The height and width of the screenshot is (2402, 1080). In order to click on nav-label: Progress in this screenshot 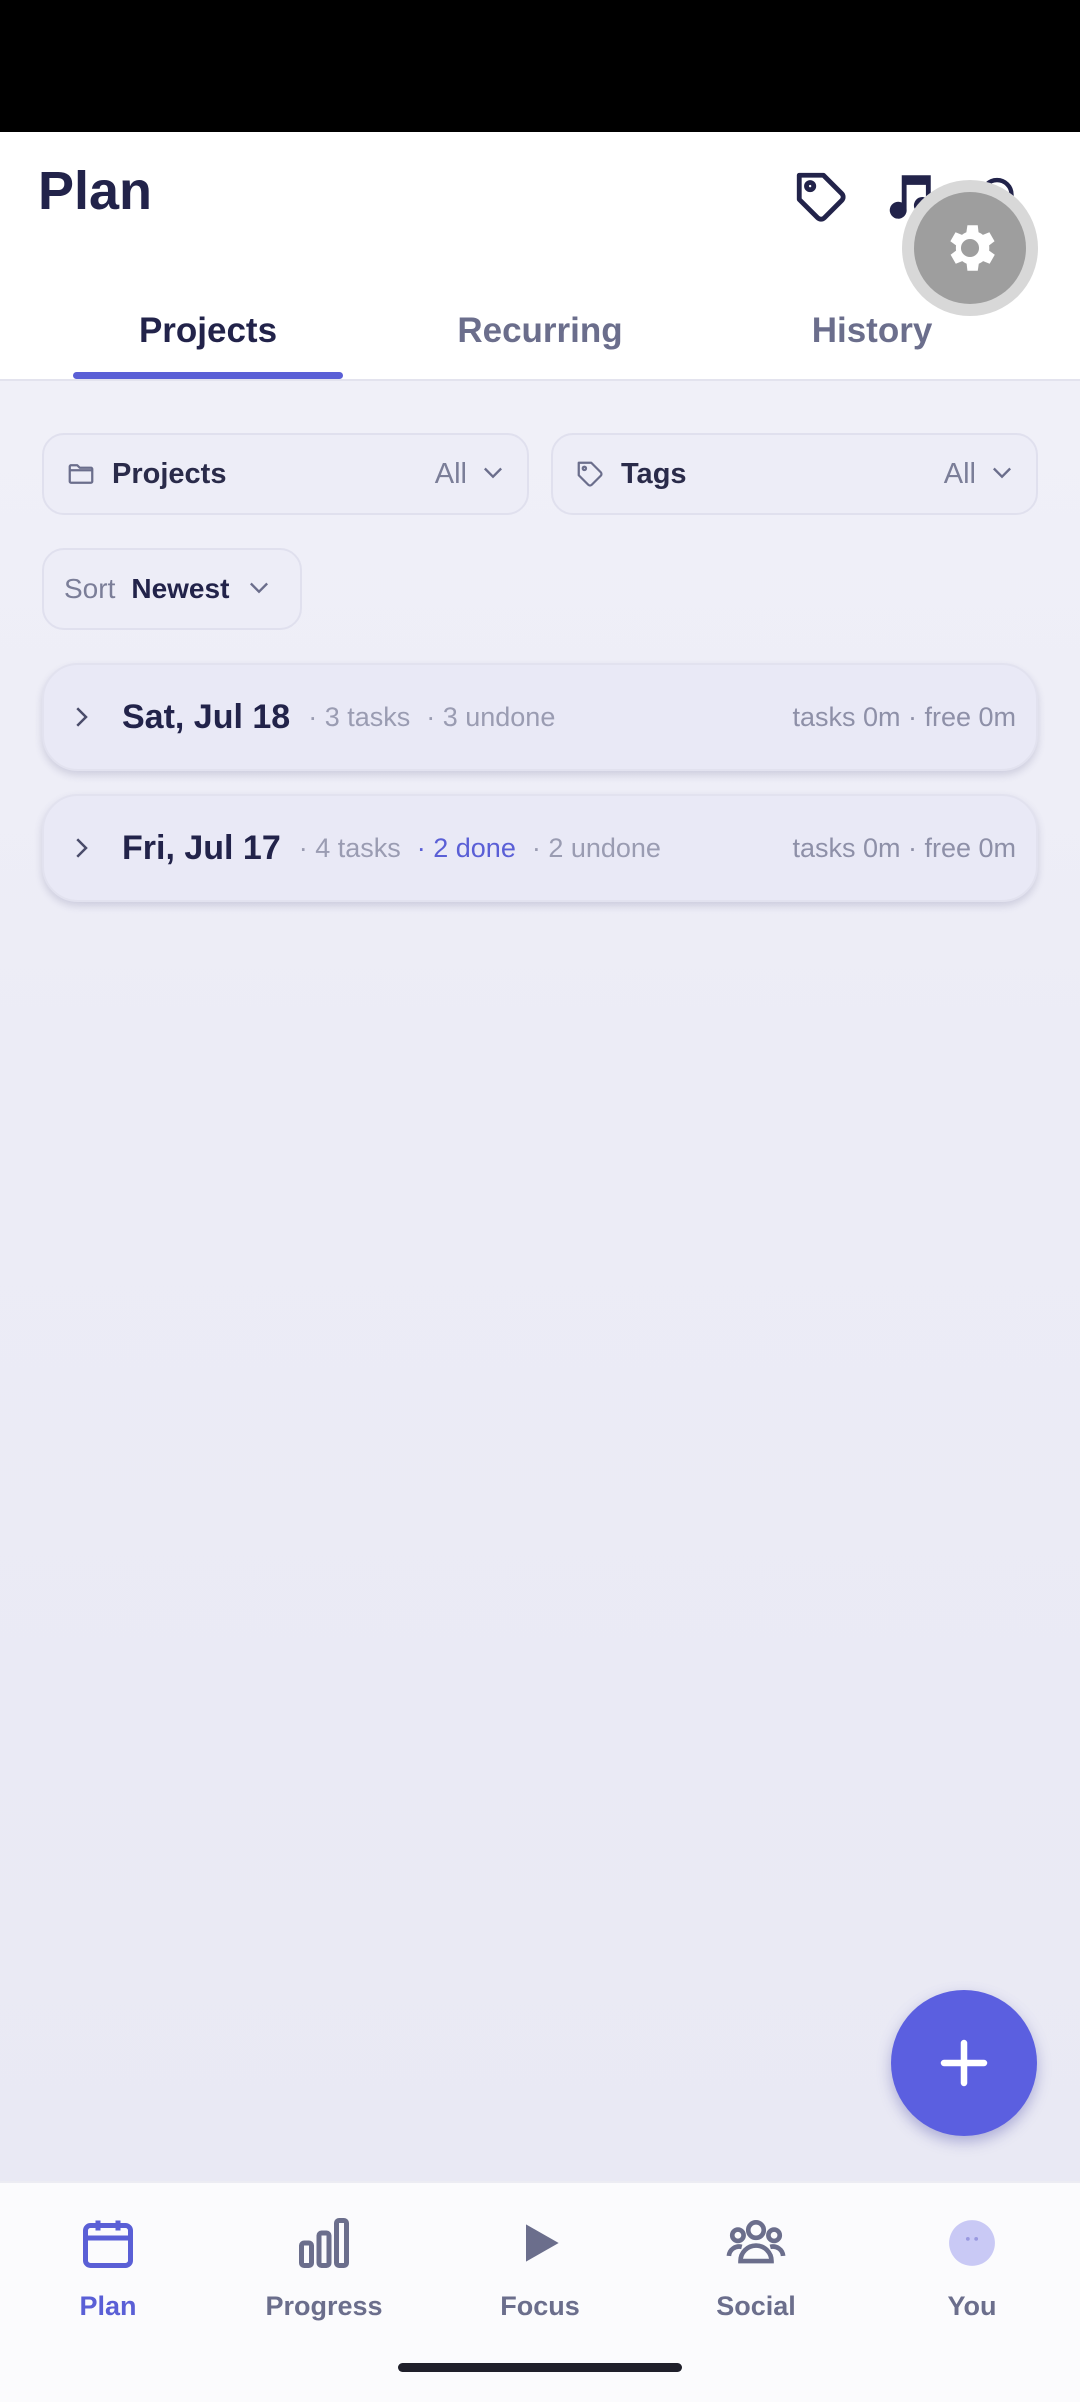, I will do `click(324, 2306)`.